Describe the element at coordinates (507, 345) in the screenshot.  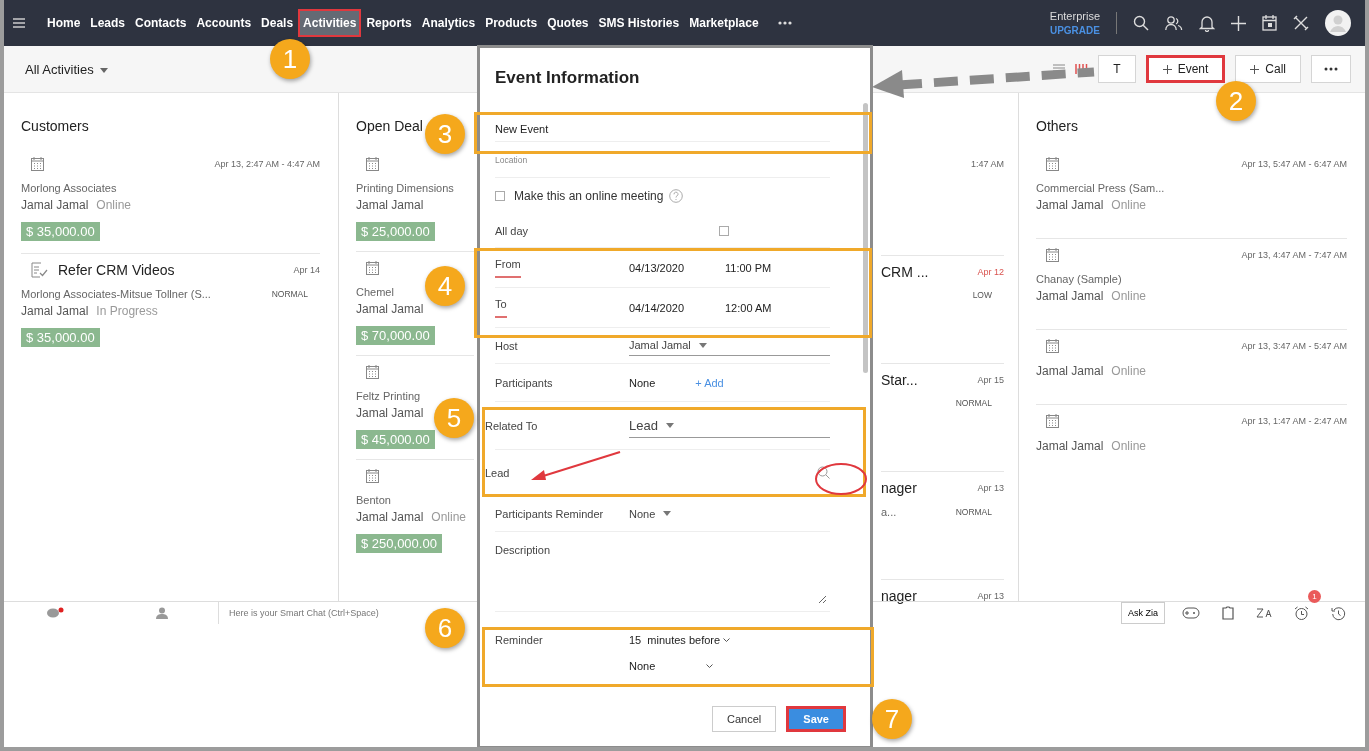
I see `field-label: Host` at that location.